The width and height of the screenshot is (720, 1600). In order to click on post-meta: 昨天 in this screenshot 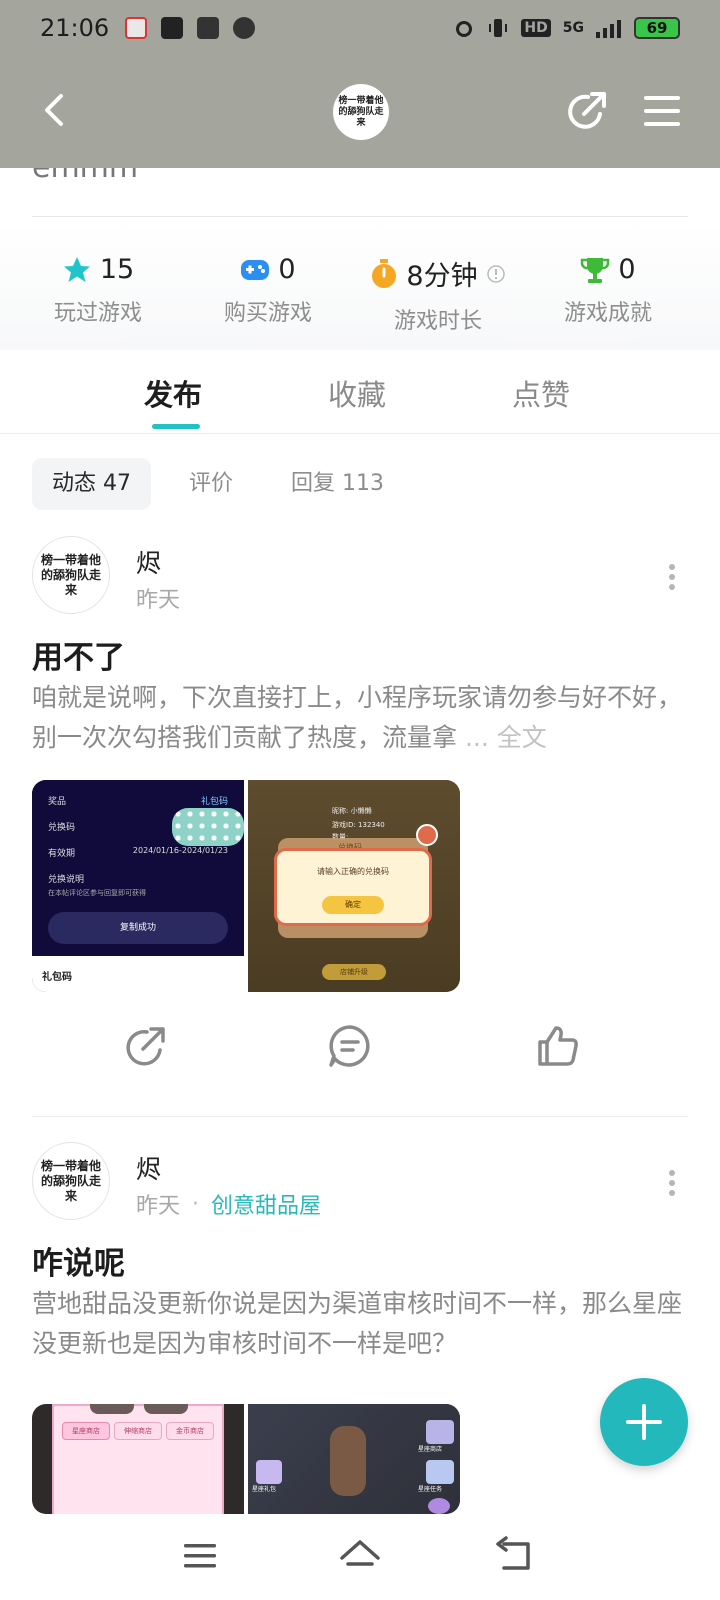, I will do `click(158, 598)`.